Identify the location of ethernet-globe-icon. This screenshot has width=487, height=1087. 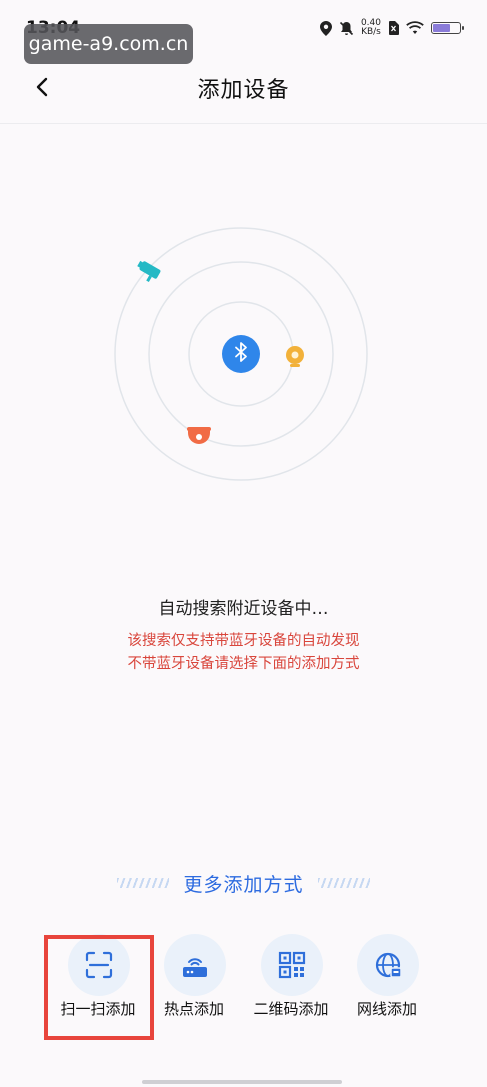
(388, 965).